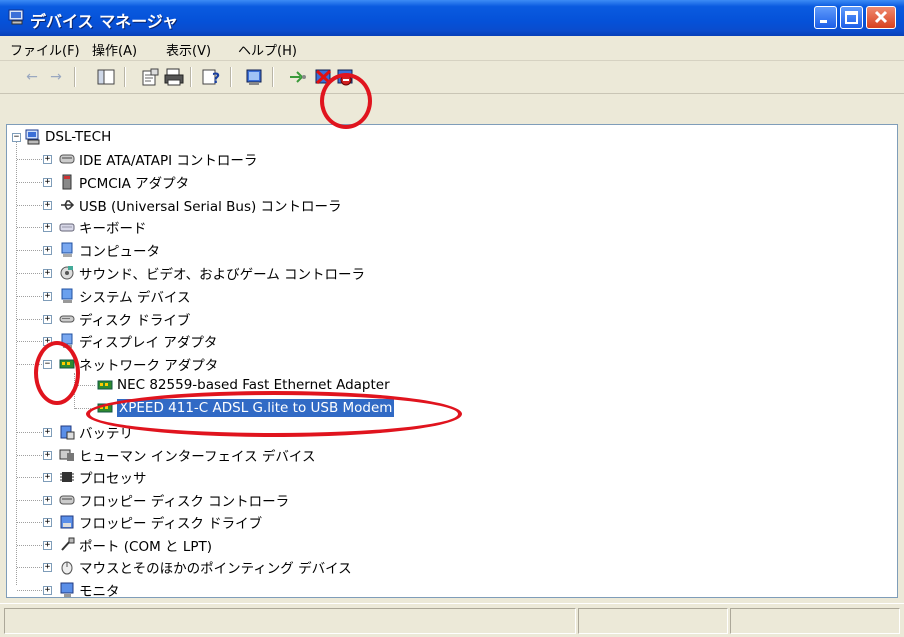 This screenshot has height=637, width=904. What do you see at coordinates (67, 159) in the screenshot?
I see `ide-controller-icon` at bounding box center [67, 159].